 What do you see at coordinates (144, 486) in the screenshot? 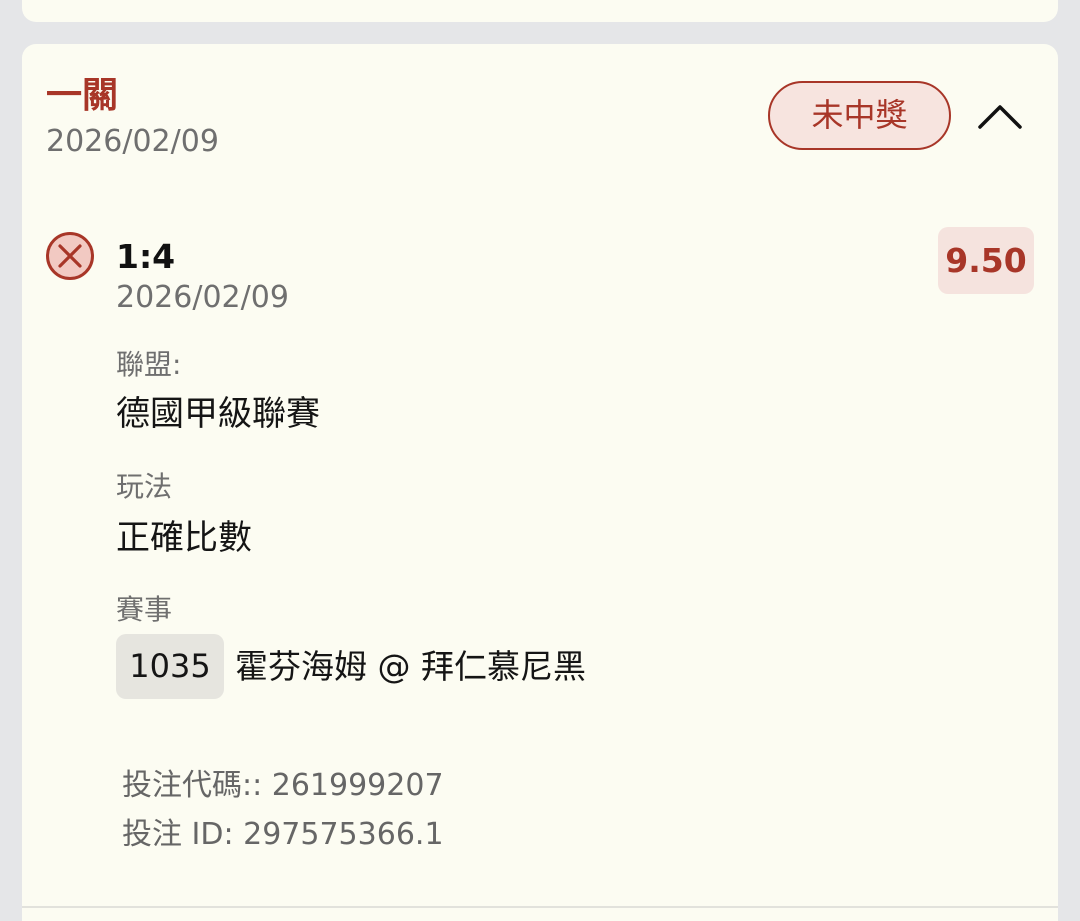
I see `market-label: 玩法` at bounding box center [144, 486].